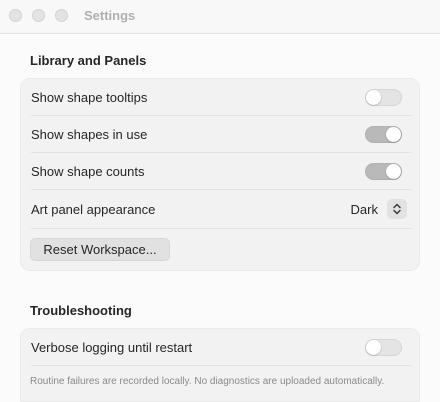 The image size is (440, 402). Describe the element at coordinates (383, 347) in the screenshot. I see `verbose-logging-toggle` at that location.